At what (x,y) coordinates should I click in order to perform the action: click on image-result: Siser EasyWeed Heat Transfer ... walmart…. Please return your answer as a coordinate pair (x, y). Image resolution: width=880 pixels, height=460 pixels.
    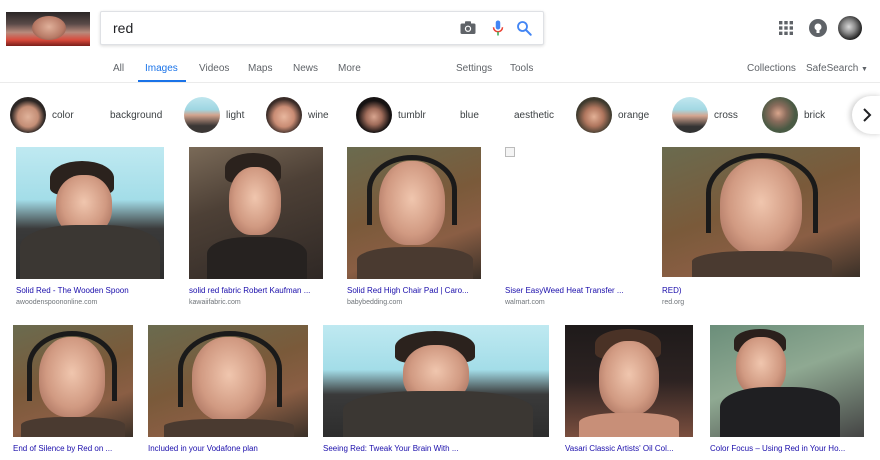
    Looking at the image, I should click on (572, 229).